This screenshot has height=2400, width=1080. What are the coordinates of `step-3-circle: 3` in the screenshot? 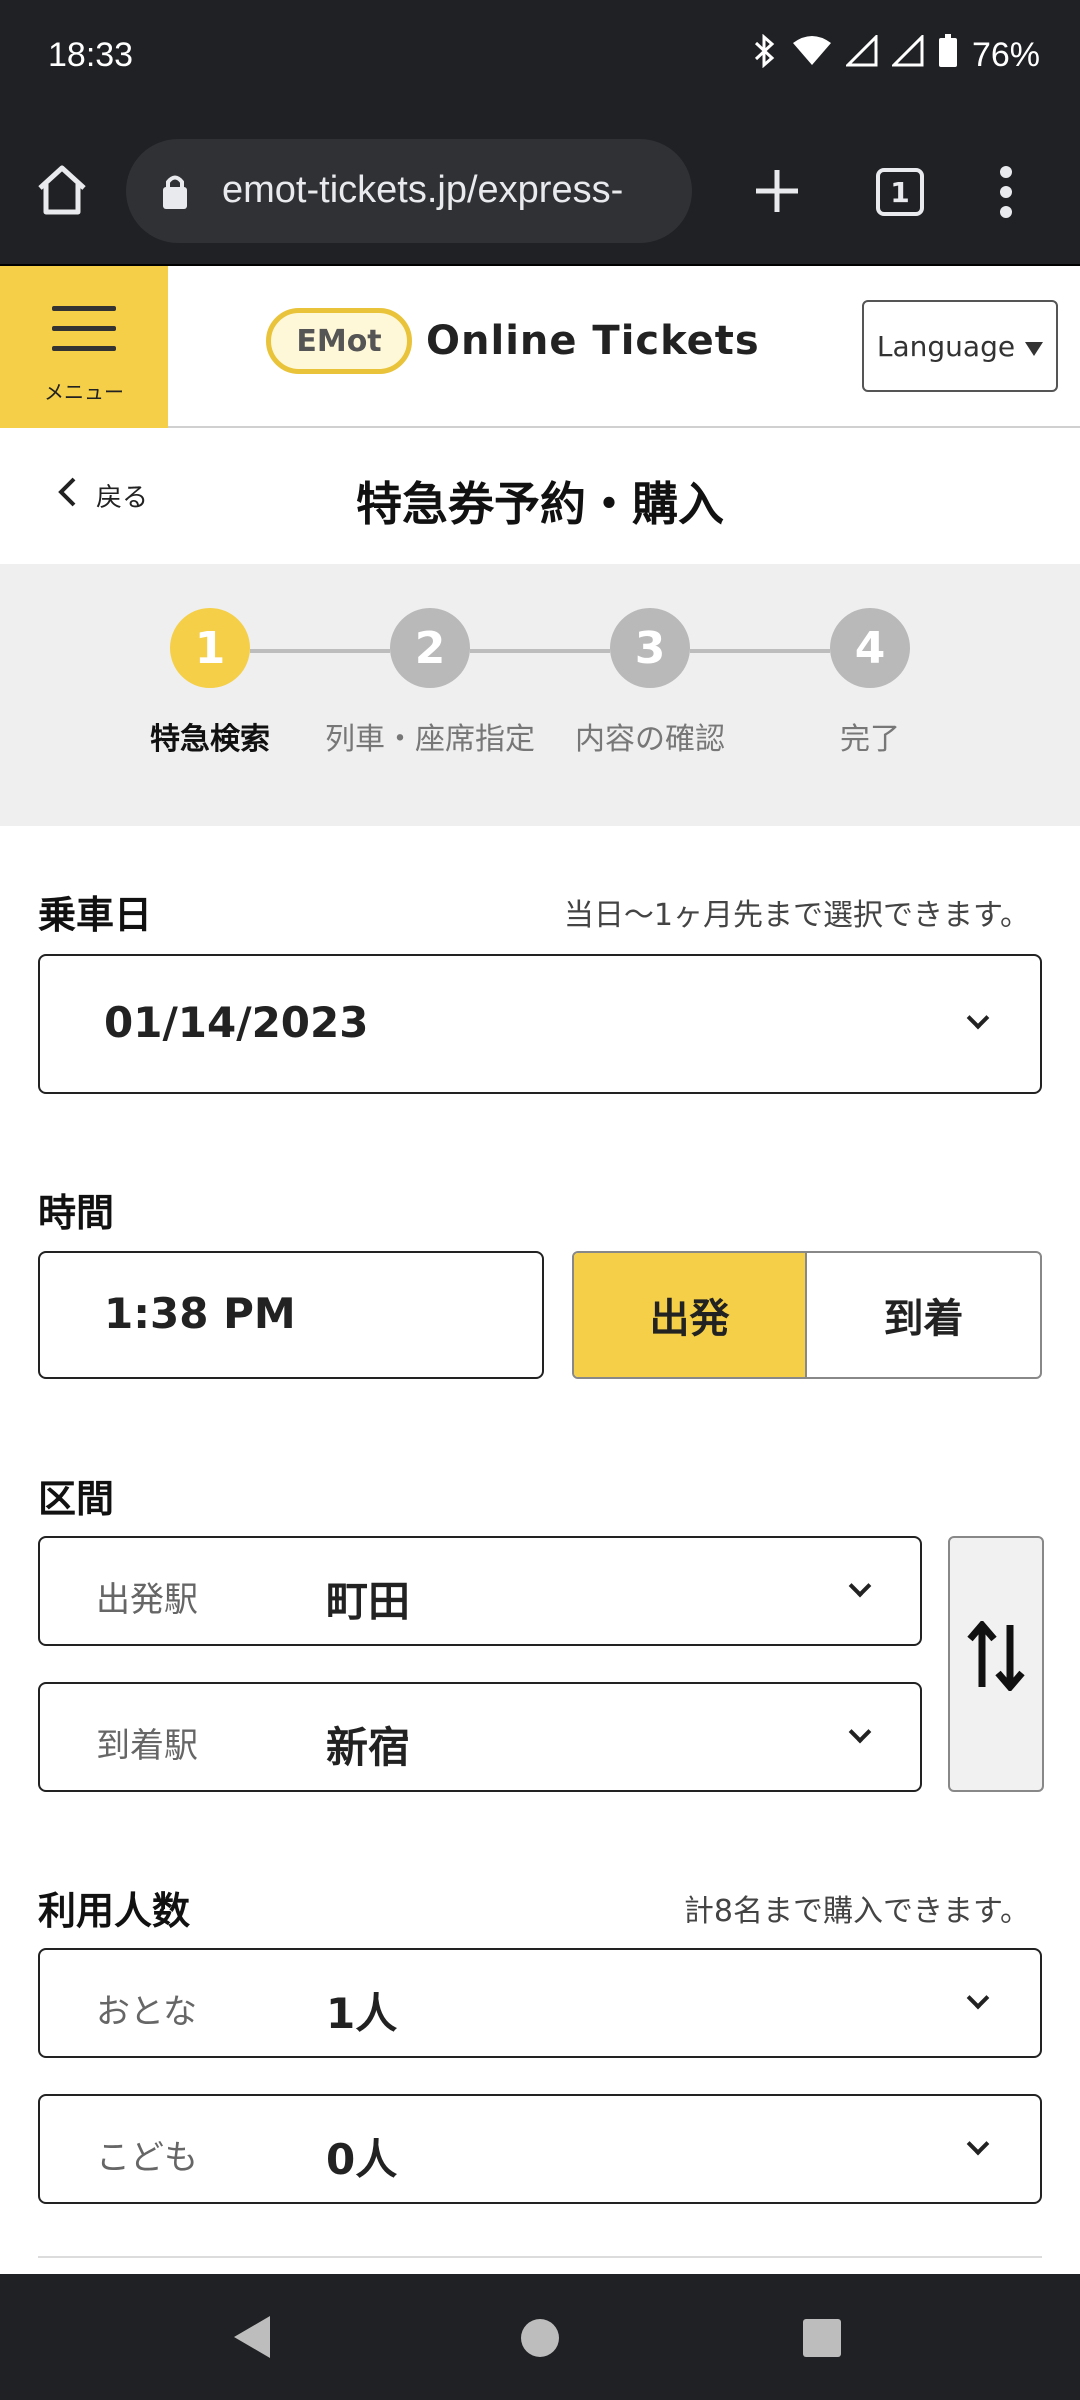 It's located at (650, 648).